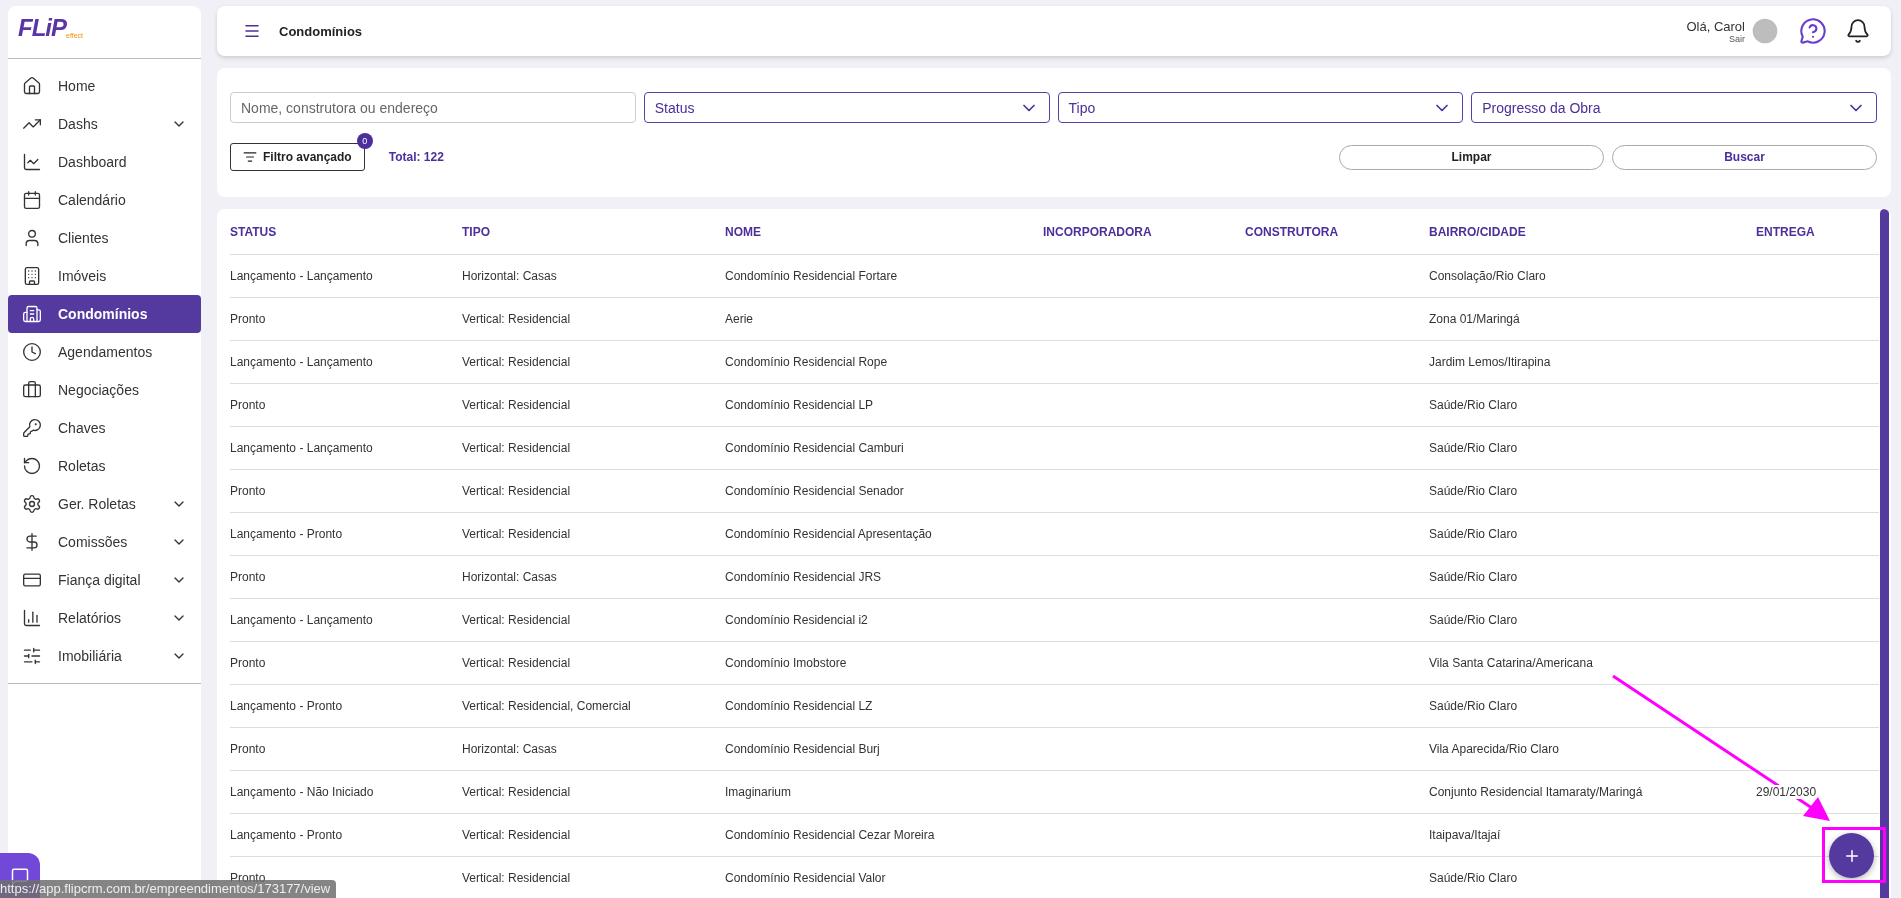 The height and width of the screenshot is (898, 1901). What do you see at coordinates (884, 405) in the screenshot?
I see `table-cell: Condomínio Residencial LP` at bounding box center [884, 405].